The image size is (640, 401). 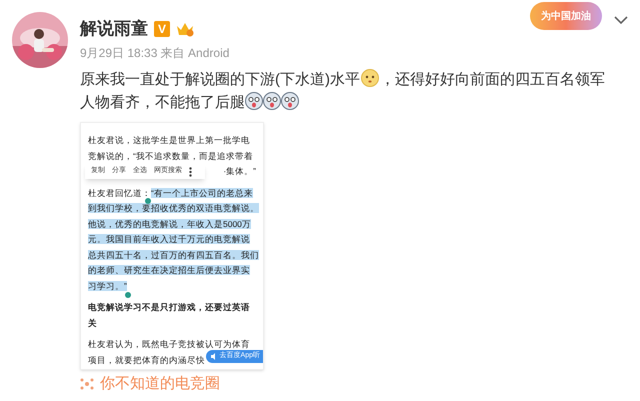 I want to click on sparkle-icon, so click(x=87, y=384).